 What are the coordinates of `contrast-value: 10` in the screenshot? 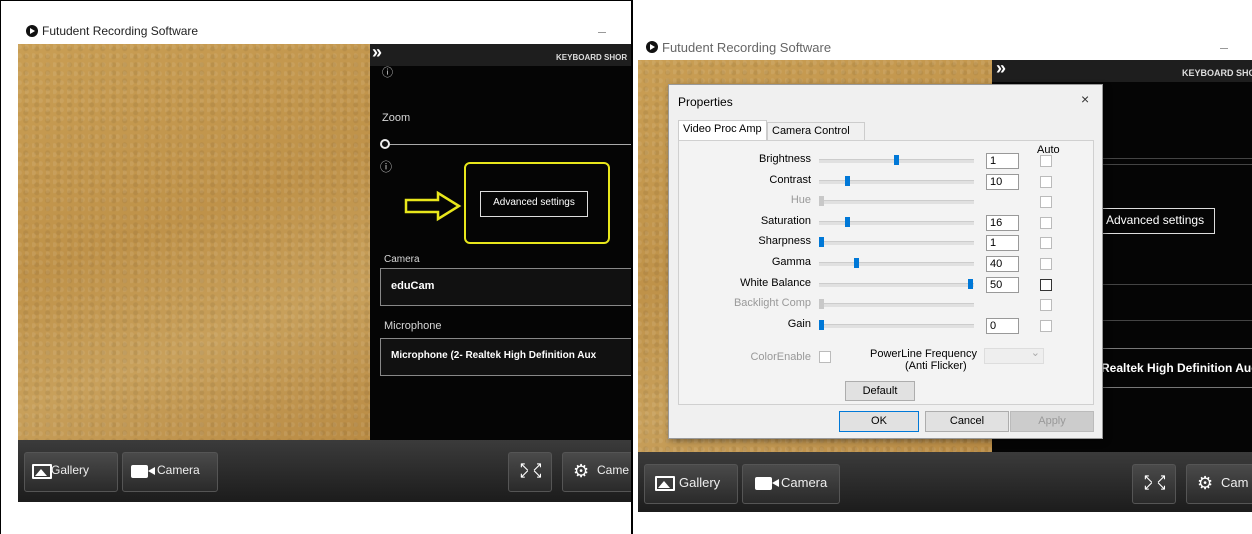 It's located at (1002, 181).